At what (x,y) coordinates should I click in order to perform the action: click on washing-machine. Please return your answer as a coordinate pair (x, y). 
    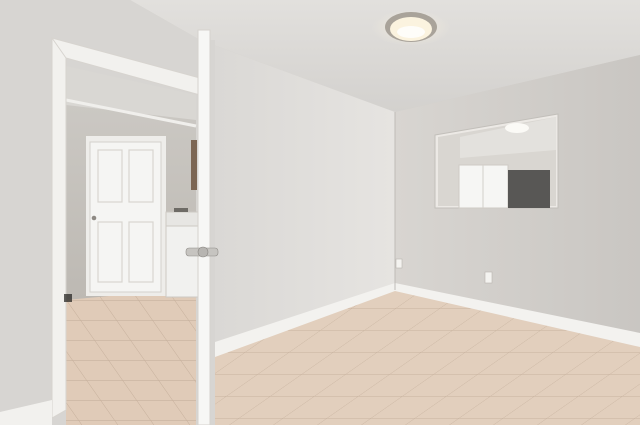
    Looking at the image, I should click on (182, 260).